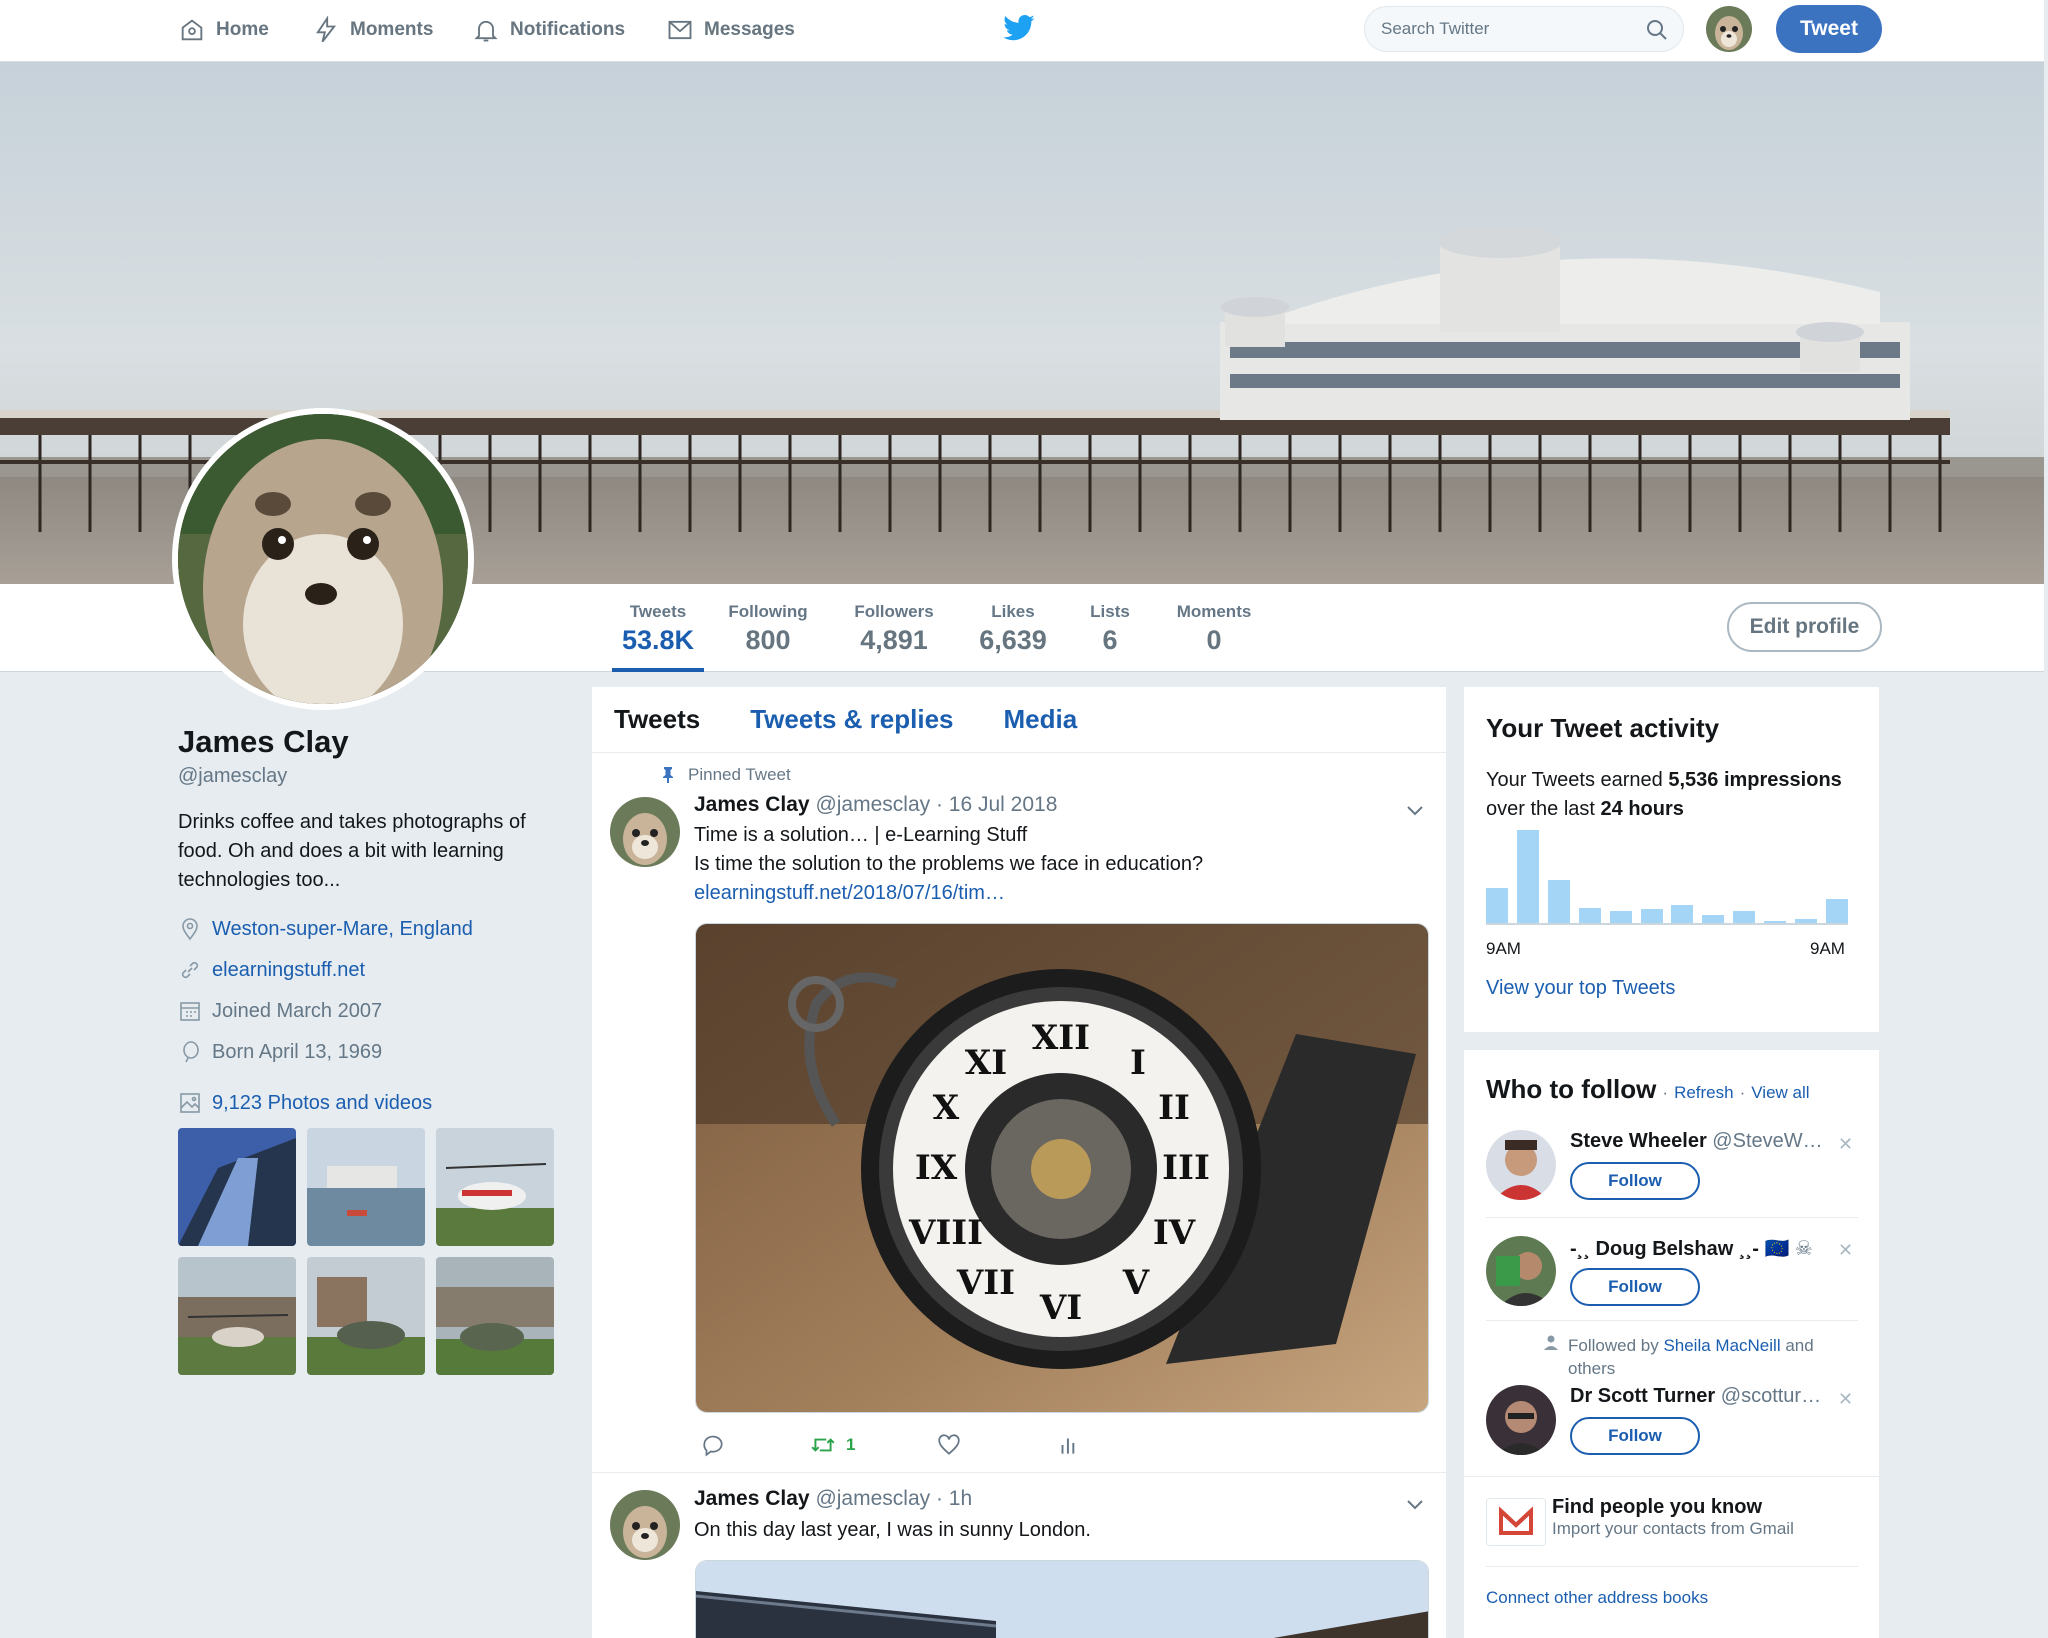 The image size is (2048, 1638). Describe the element at coordinates (768, 629) in the screenshot. I see `stat-following: Following 800` at that location.